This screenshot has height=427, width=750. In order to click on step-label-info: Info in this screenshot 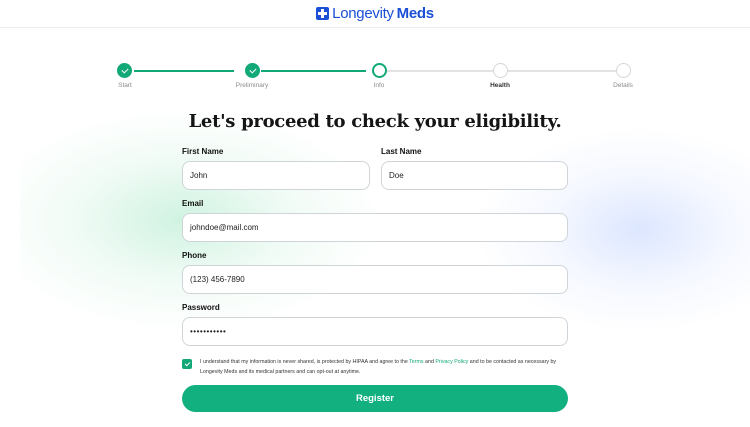, I will do `click(379, 85)`.